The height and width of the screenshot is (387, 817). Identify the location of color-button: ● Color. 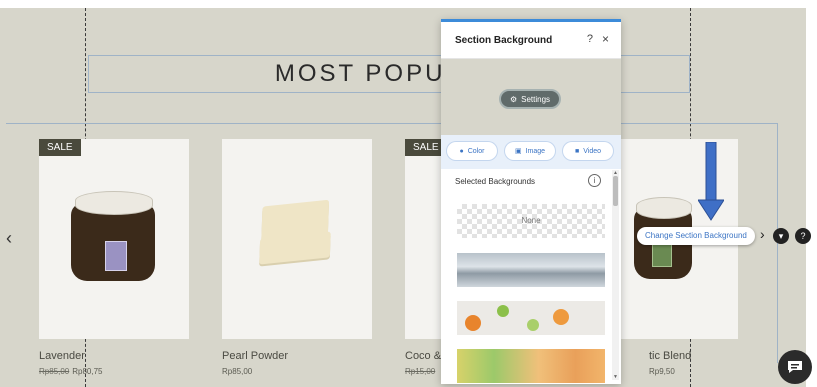
(472, 151).